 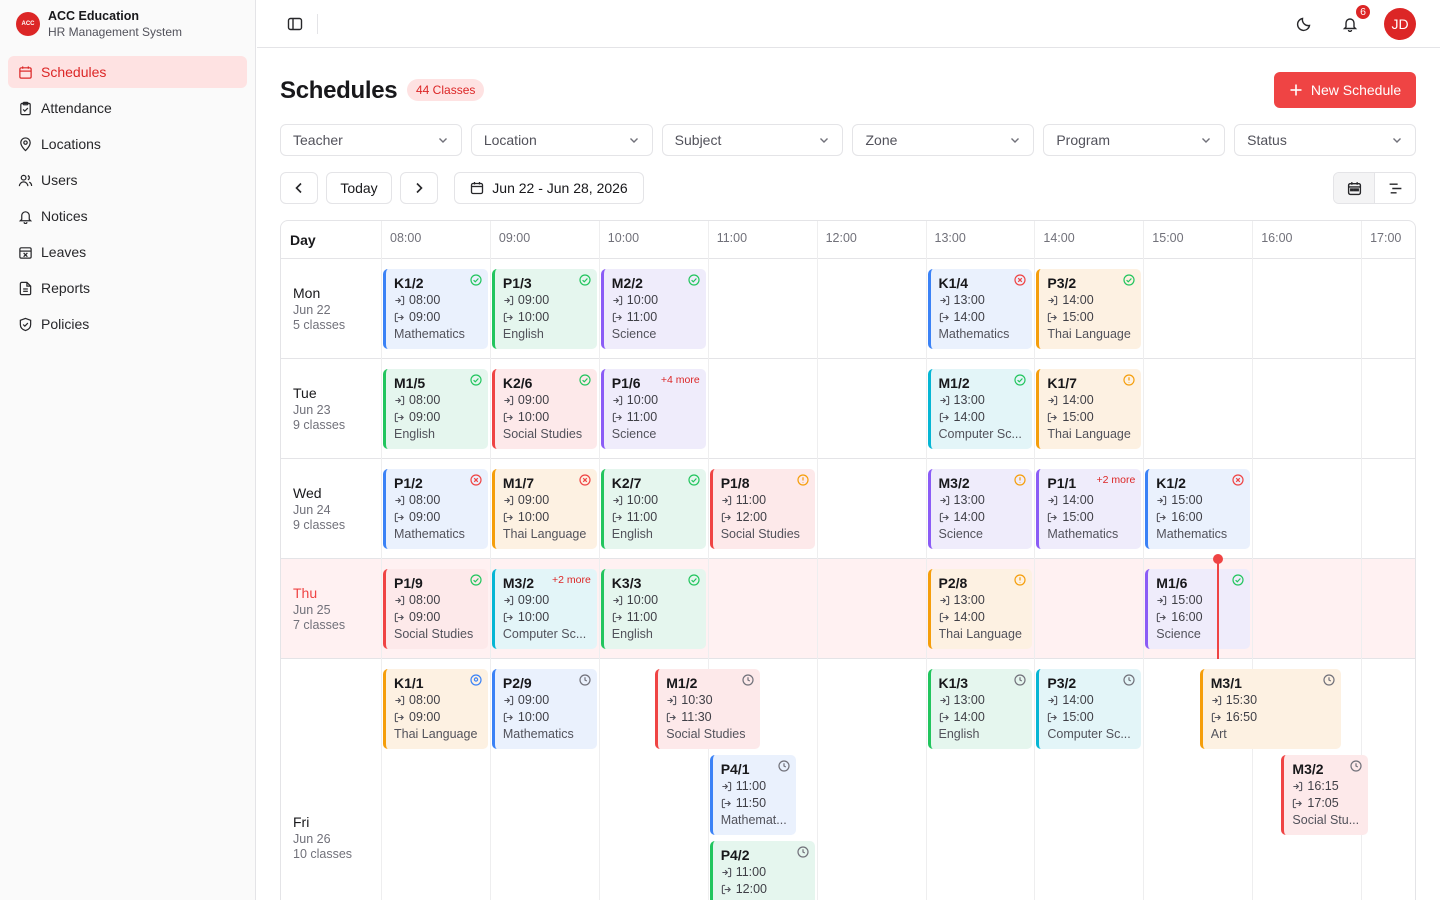 What do you see at coordinates (435, 709) in the screenshot?
I see `class-card: K1/1 08:00 09:00 Thai Language` at bounding box center [435, 709].